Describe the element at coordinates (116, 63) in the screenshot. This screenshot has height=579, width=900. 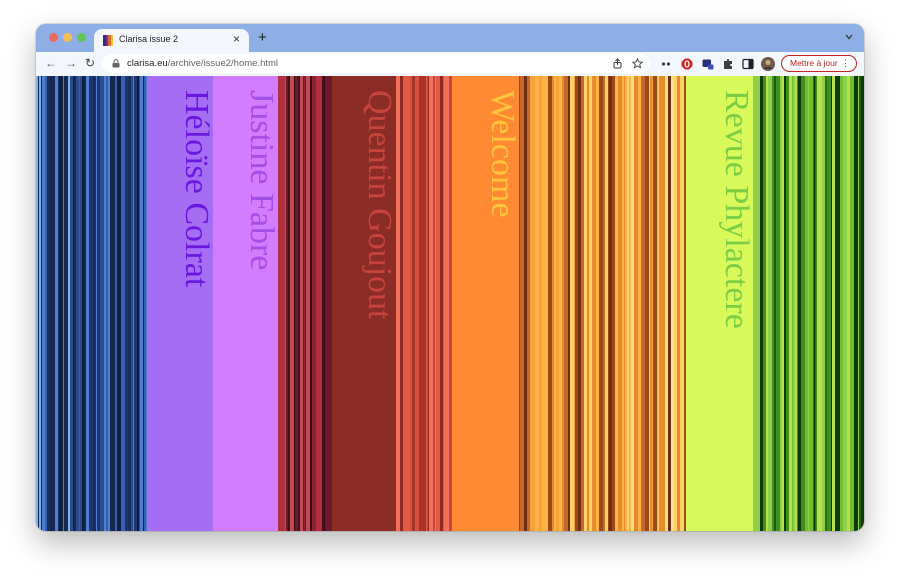
I see `lock-icon` at that location.